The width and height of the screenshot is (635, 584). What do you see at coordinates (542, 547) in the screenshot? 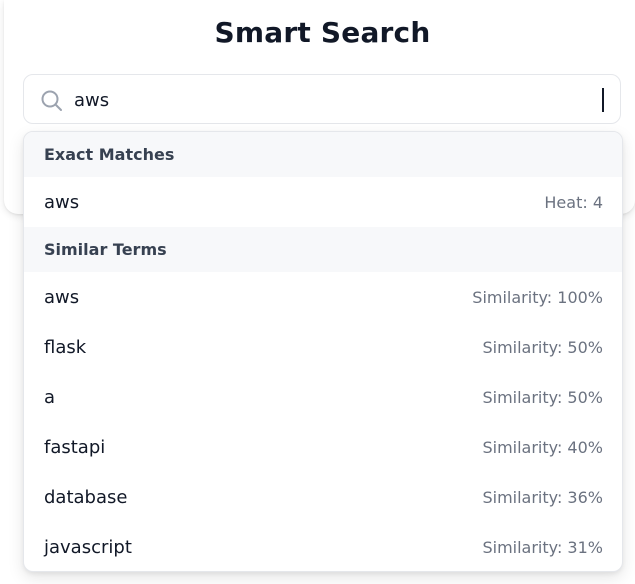
I see `suggestion-similarity: Similarity: 31%` at bounding box center [542, 547].